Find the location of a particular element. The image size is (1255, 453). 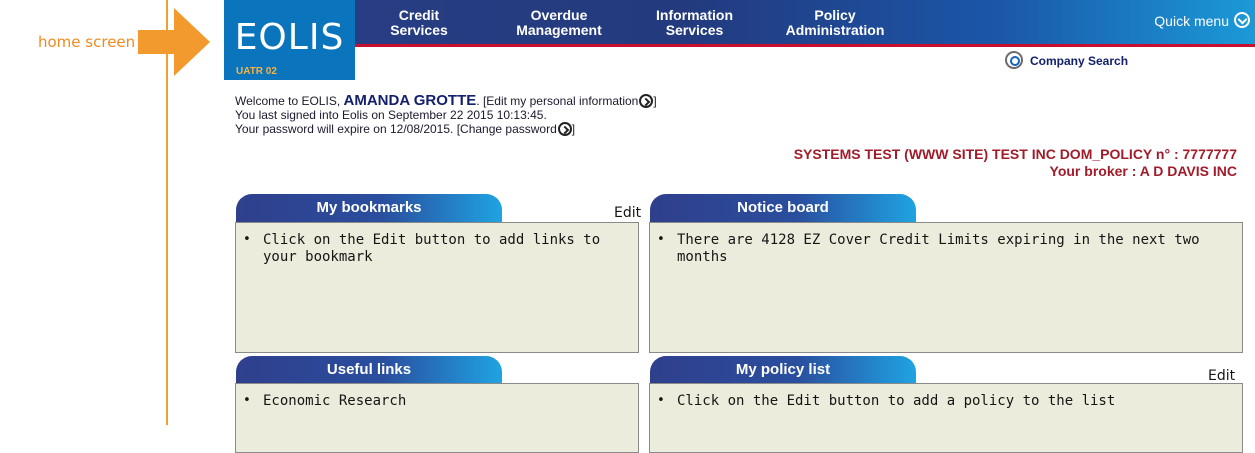

chevron-down-circle-icon is located at coordinates (1242, 20).